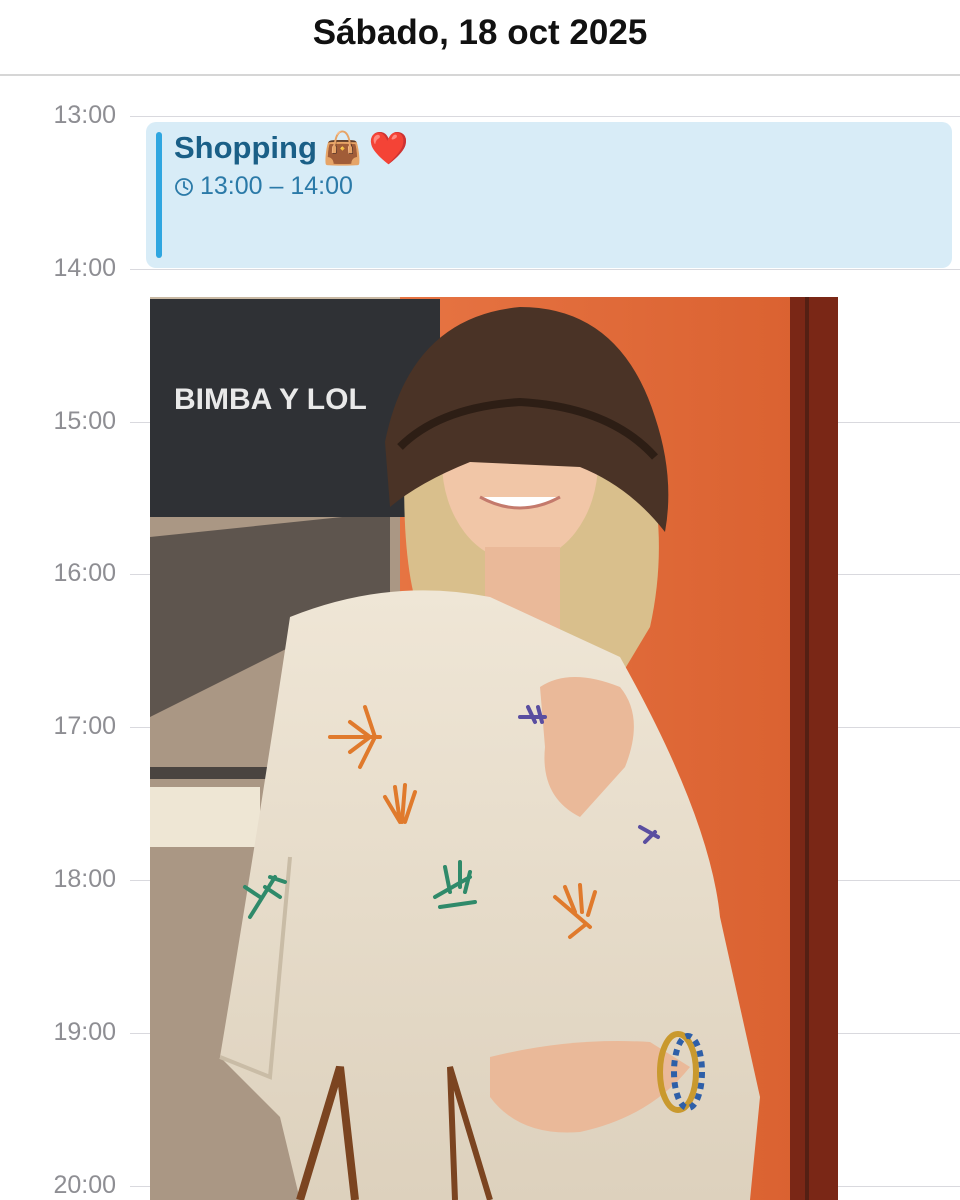  What do you see at coordinates (342, 148) in the screenshot?
I see `handbag-emoji: 👜` at bounding box center [342, 148].